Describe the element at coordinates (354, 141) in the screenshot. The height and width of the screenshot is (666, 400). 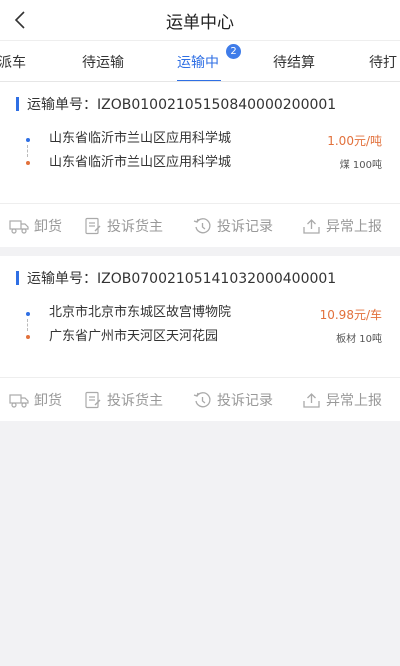
I see `freight-price: 1.00元/吨` at that location.